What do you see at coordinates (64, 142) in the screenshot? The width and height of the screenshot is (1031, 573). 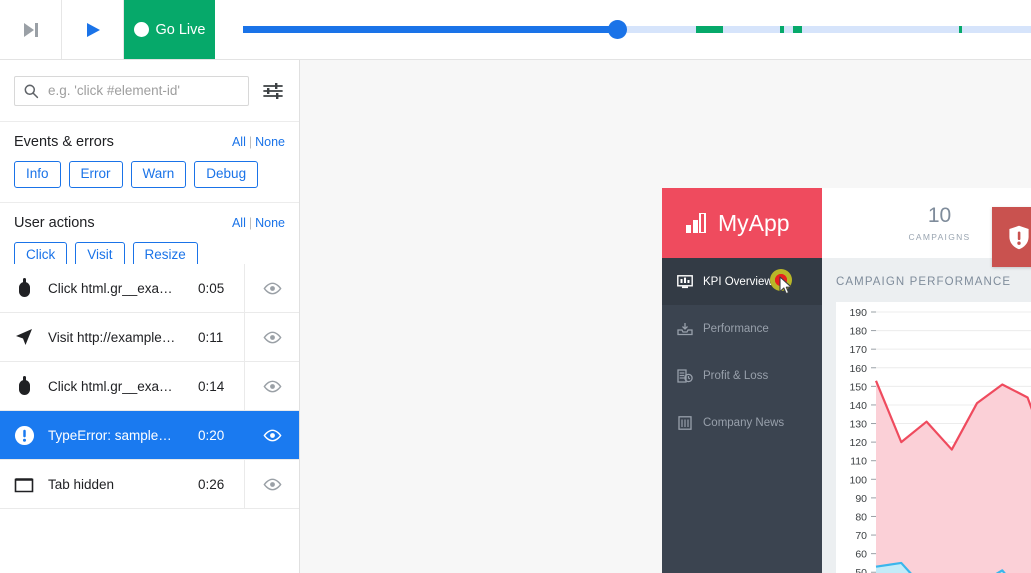 I see `section-title: Events & errors` at bounding box center [64, 142].